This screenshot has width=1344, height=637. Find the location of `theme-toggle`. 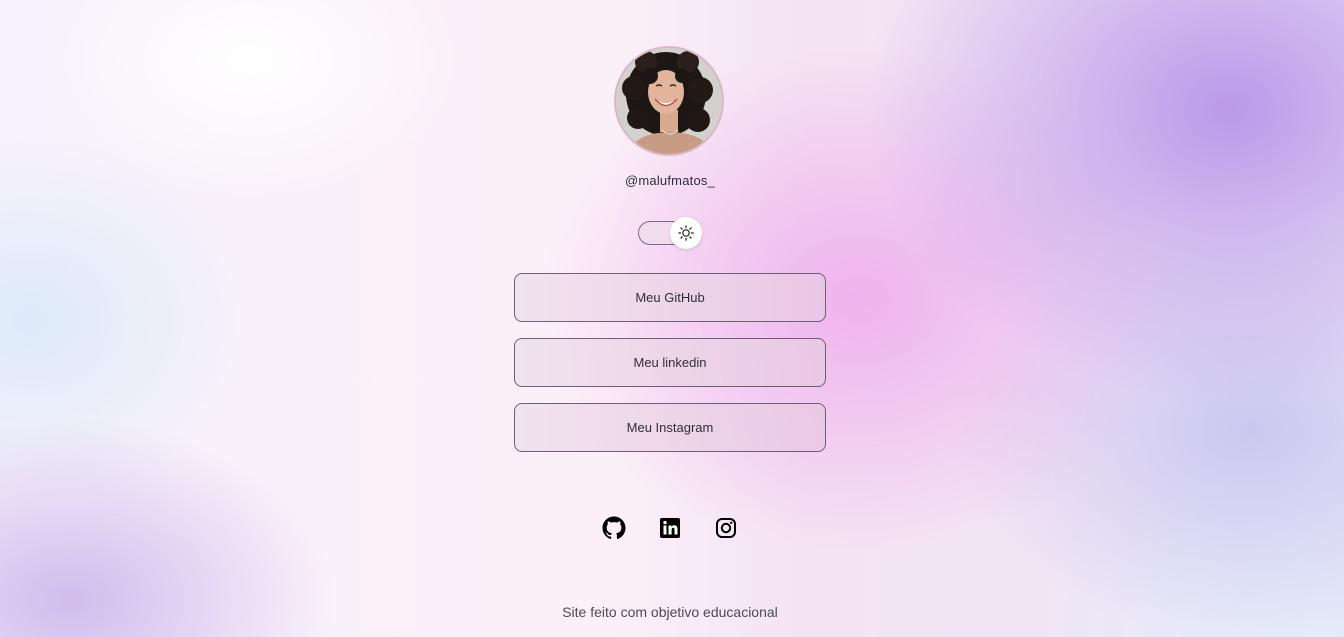

theme-toggle is located at coordinates (670, 233).